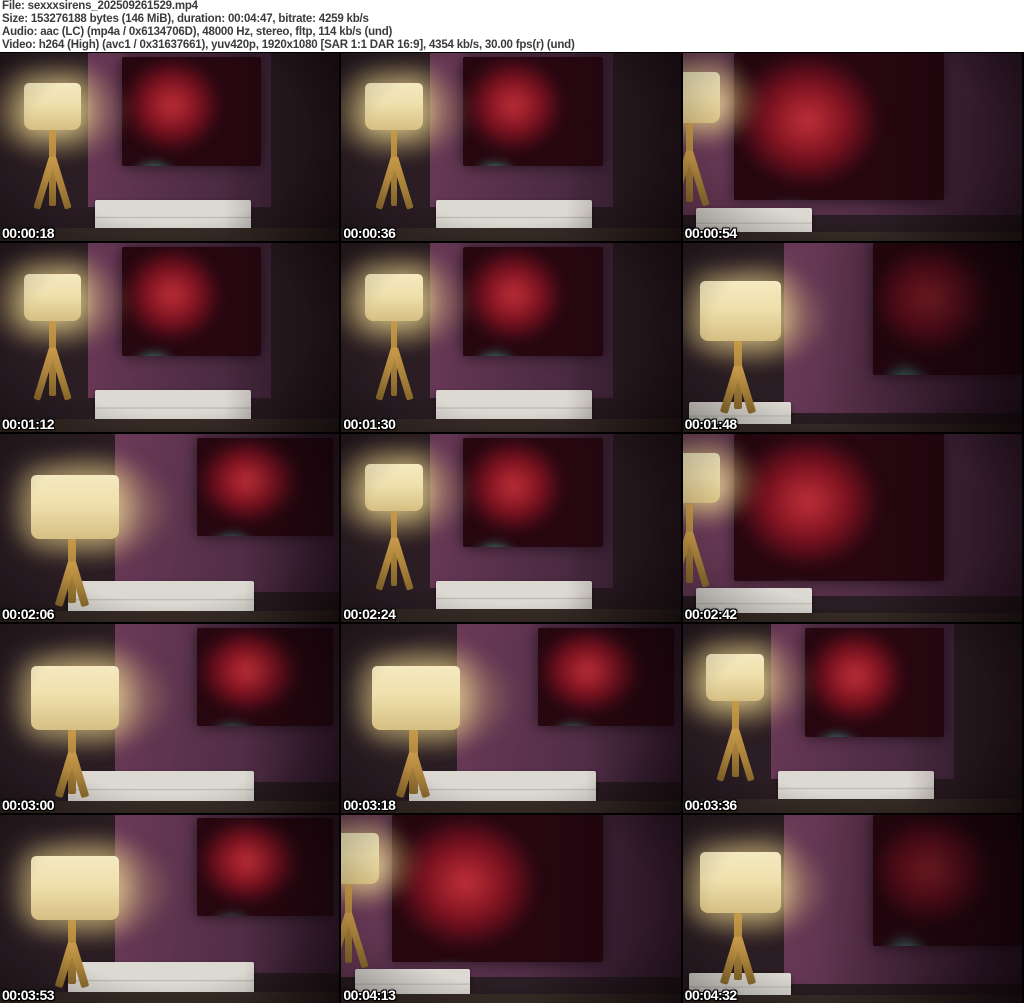 The image size is (1024, 1003). I want to click on thumbnail-cell: 00:02:24, so click(511, 528).